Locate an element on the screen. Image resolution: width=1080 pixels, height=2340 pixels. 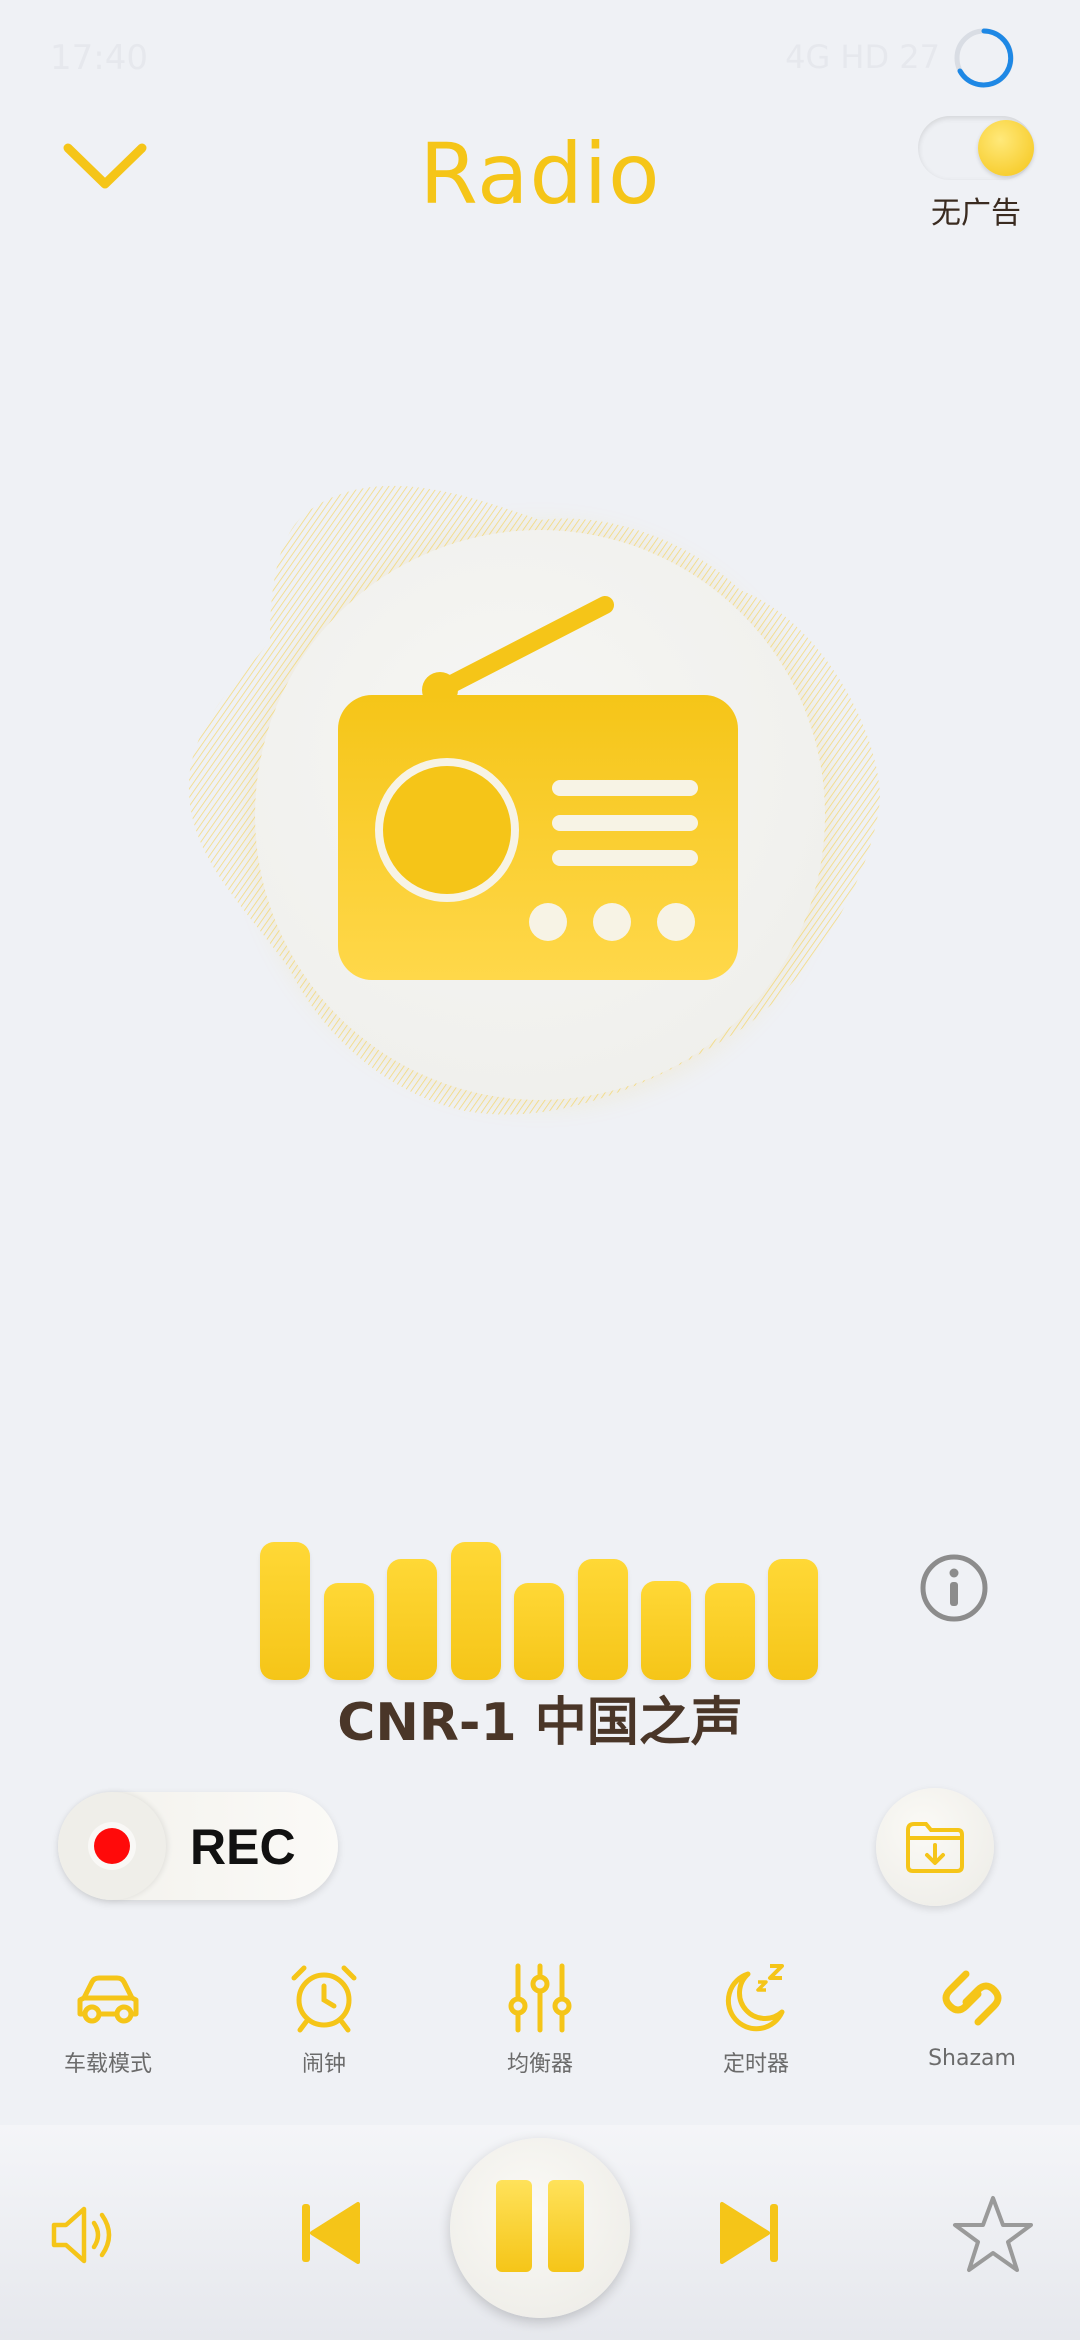
tool-alarm: 闹钟 is located at coordinates (324, 2019).